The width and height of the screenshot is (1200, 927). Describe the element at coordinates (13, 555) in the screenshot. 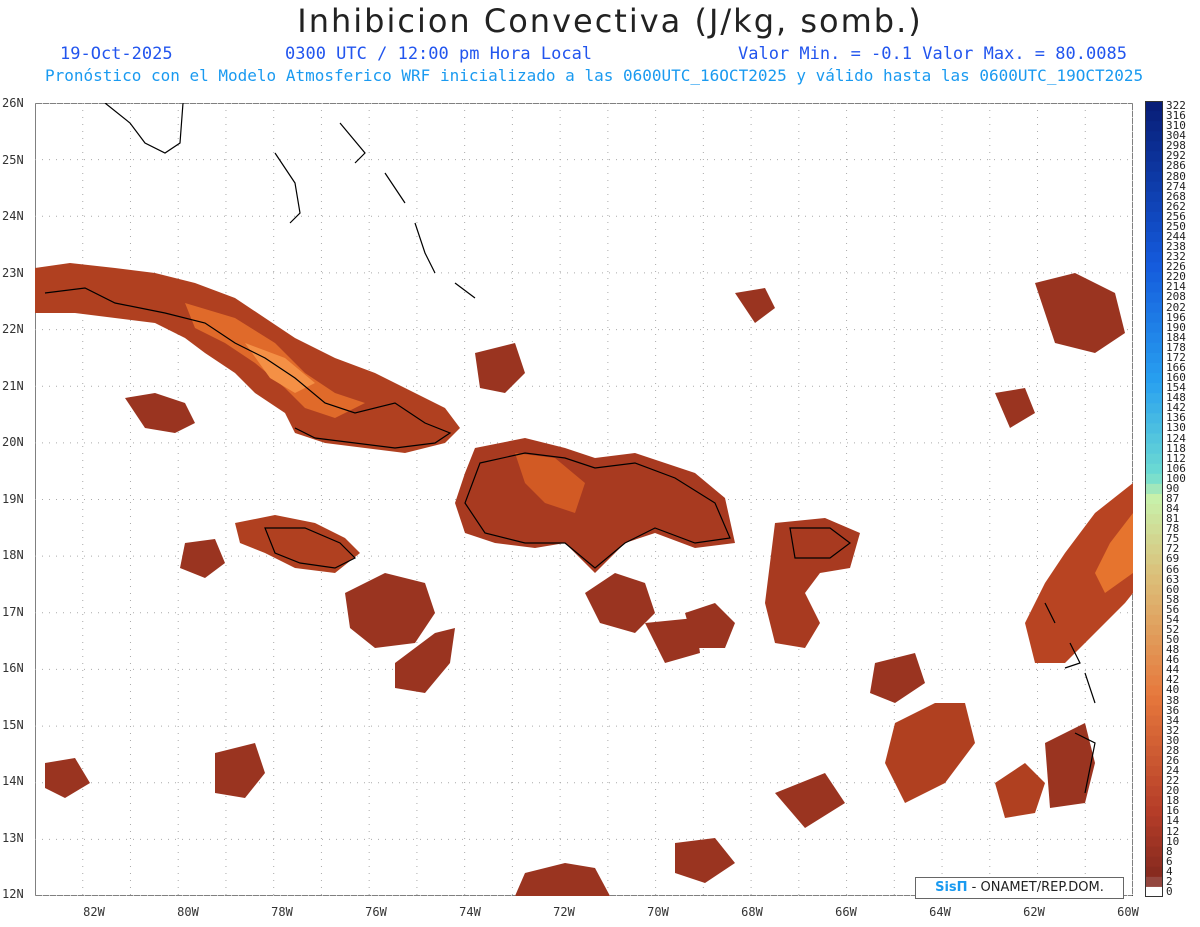

I see `lat-label: 18N` at that location.